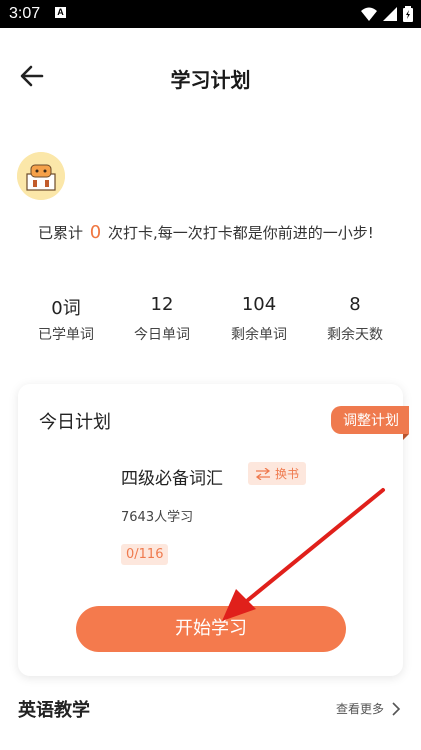 The image size is (421, 750). What do you see at coordinates (211, 629) in the screenshot?
I see `start-learning-button: 开始学习` at bounding box center [211, 629].